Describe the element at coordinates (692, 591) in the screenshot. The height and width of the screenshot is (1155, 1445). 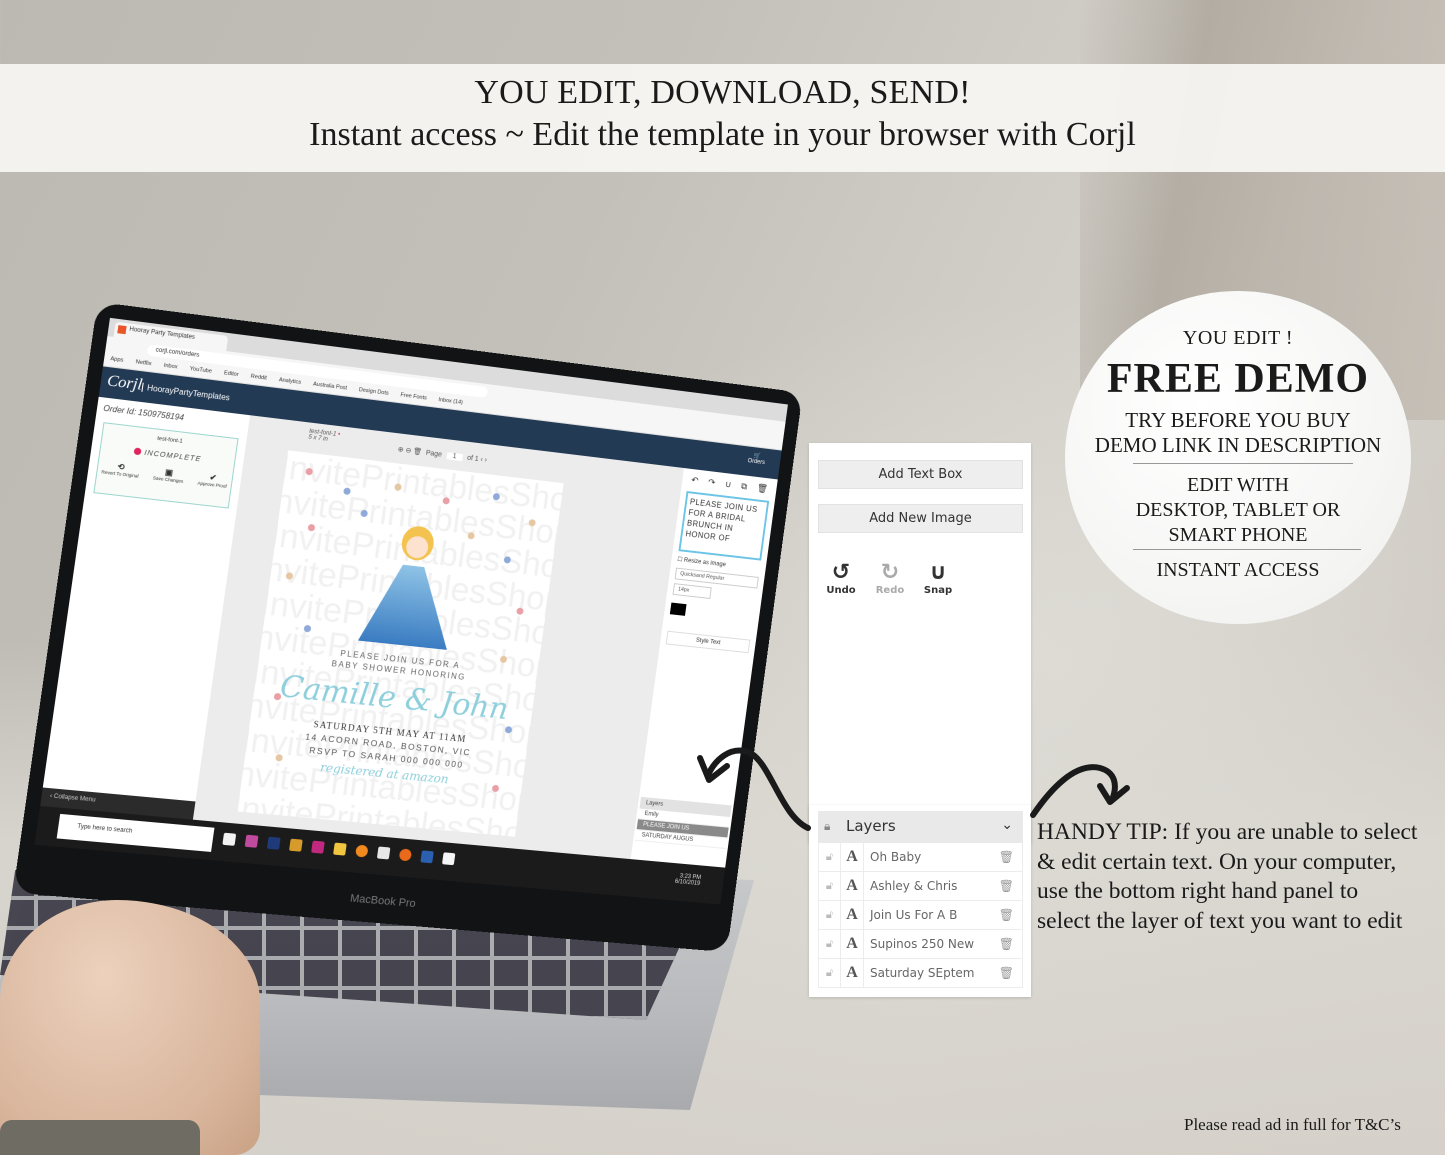
I see `font-size-select: 14px` at that location.